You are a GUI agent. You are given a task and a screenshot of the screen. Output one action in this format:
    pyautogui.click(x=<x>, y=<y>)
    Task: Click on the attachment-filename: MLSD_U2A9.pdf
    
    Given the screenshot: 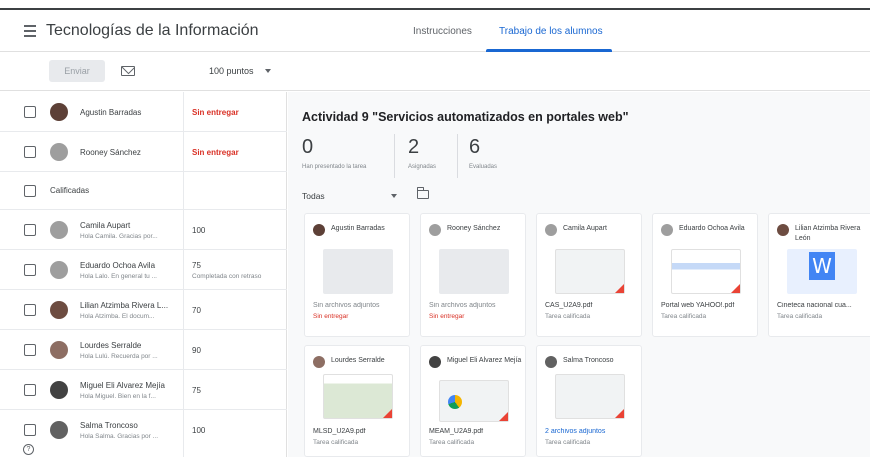 What is the action you would take?
    pyautogui.click(x=359, y=431)
    